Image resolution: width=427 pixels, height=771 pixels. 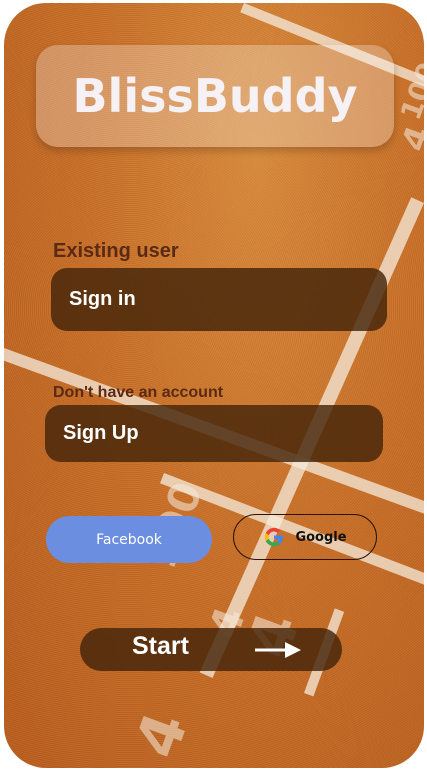 I want to click on google-button: Google, so click(x=305, y=537).